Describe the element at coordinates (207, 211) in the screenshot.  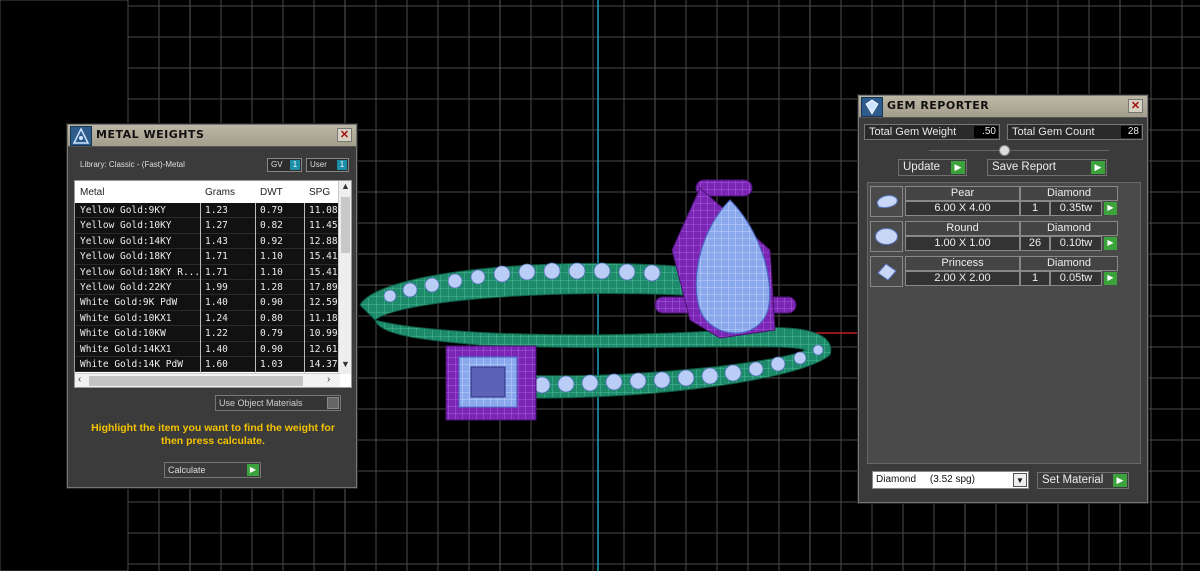
I see `table-row: Yellow Gold:9KY 1.23 0.79 11.08` at that location.